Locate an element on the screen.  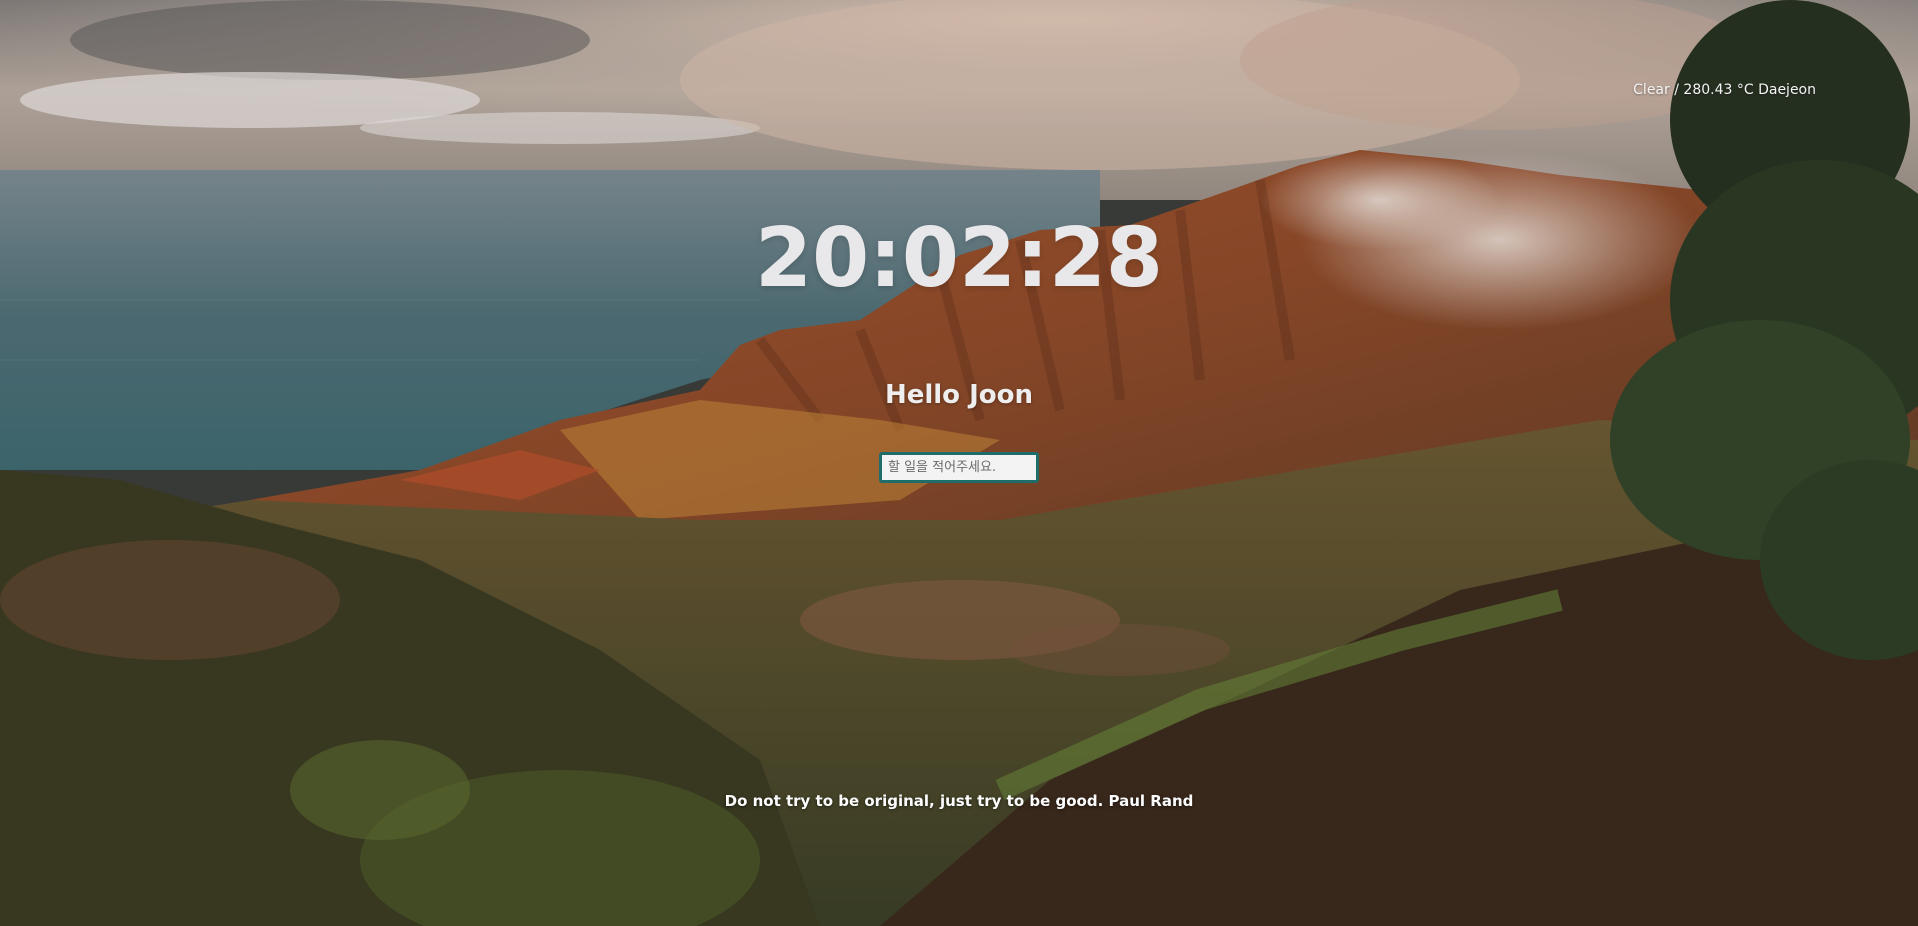
weather-temperature: 280.43 °C is located at coordinates (1718, 90).